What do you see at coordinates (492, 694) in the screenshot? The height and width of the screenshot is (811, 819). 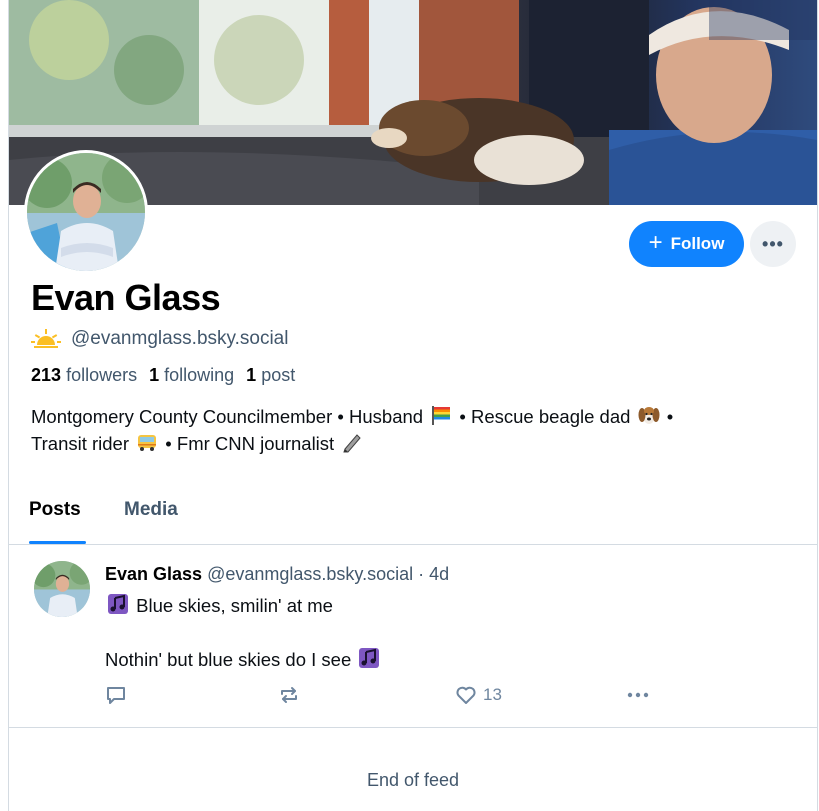 I see `like-count: 13` at bounding box center [492, 694].